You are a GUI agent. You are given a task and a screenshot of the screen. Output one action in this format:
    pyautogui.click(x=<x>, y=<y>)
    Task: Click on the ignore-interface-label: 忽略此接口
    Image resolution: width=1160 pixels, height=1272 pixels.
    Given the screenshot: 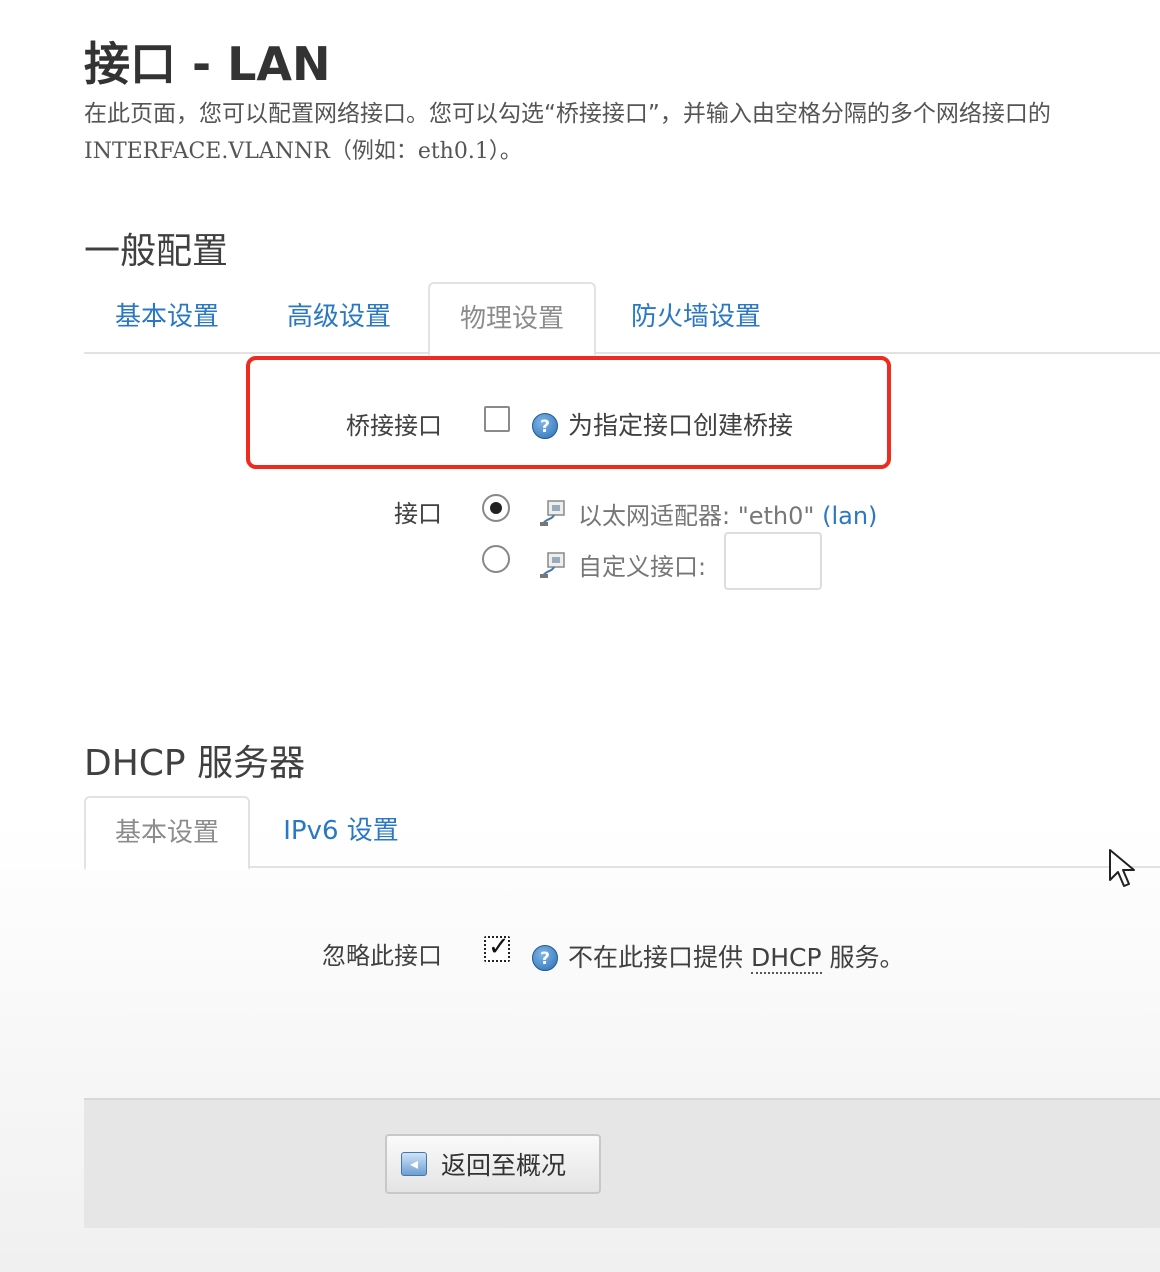 What is the action you would take?
    pyautogui.click(x=382, y=956)
    